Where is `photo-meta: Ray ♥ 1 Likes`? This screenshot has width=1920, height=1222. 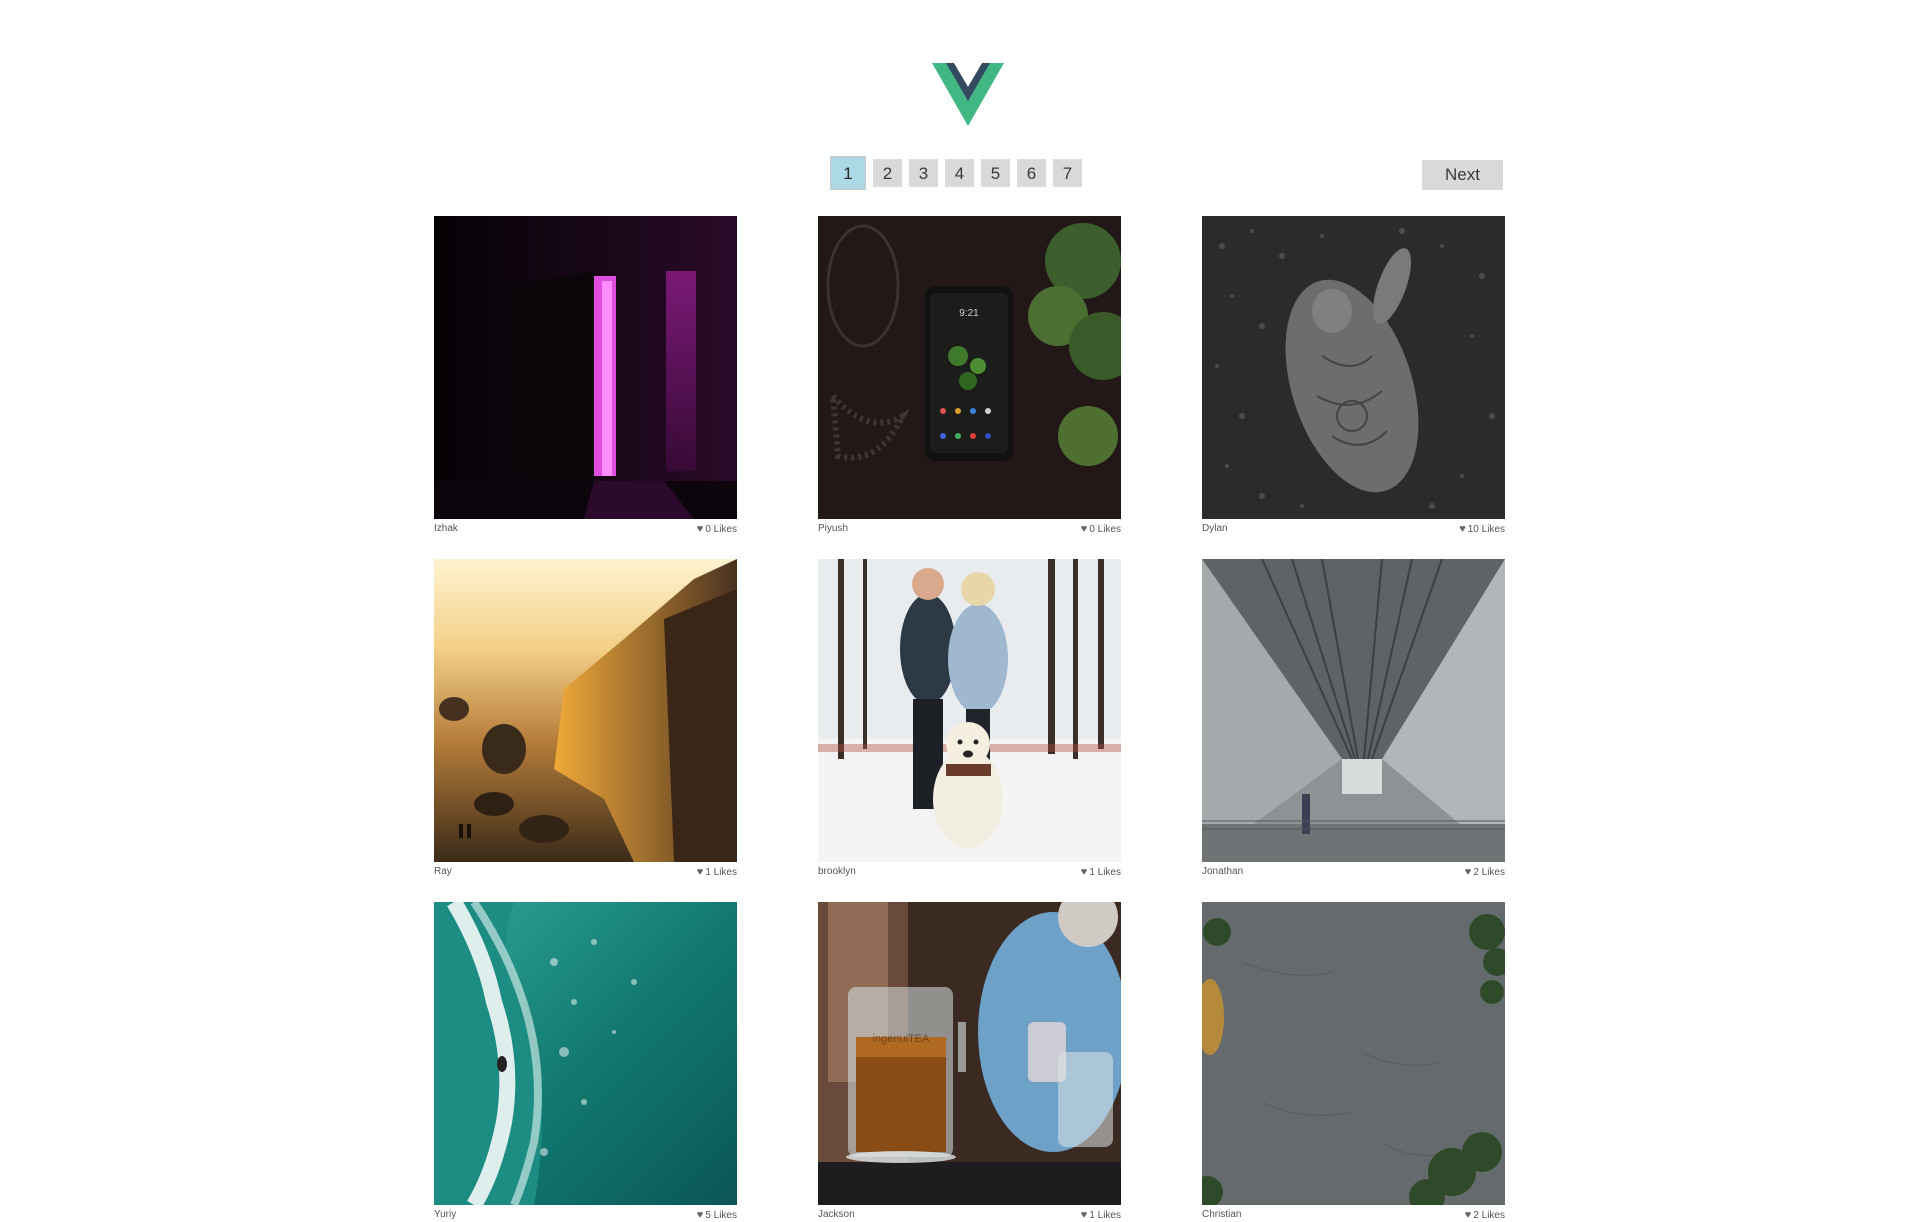 photo-meta: Ray ♥ 1 Likes is located at coordinates (585, 871).